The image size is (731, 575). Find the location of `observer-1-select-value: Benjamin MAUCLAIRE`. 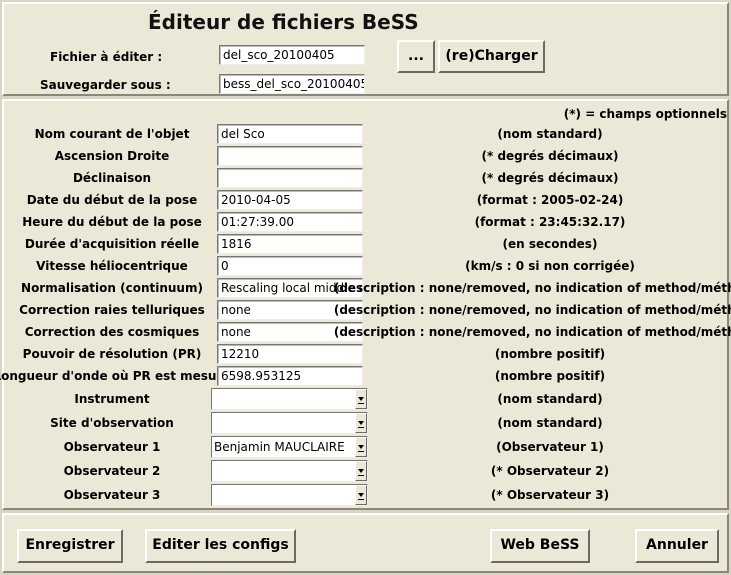

observer-1-select-value: Benjamin MAUCLAIRE is located at coordinates (279, 447).